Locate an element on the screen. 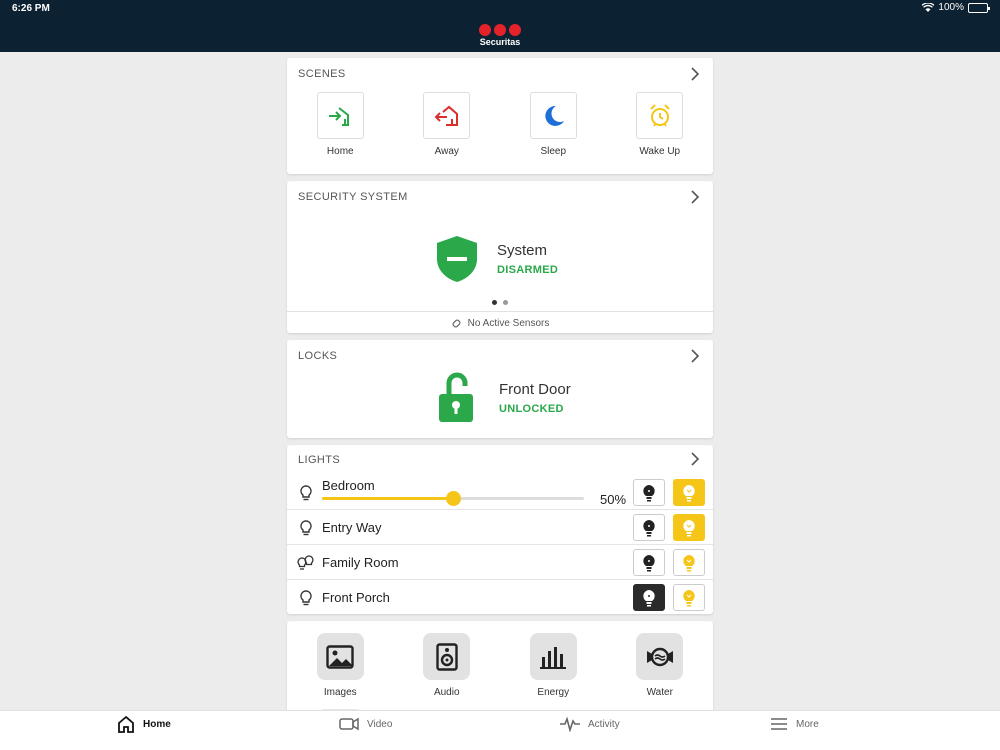 The image size is (1000, 750). sensor-tag-icon is located at coordinates (456, 323).